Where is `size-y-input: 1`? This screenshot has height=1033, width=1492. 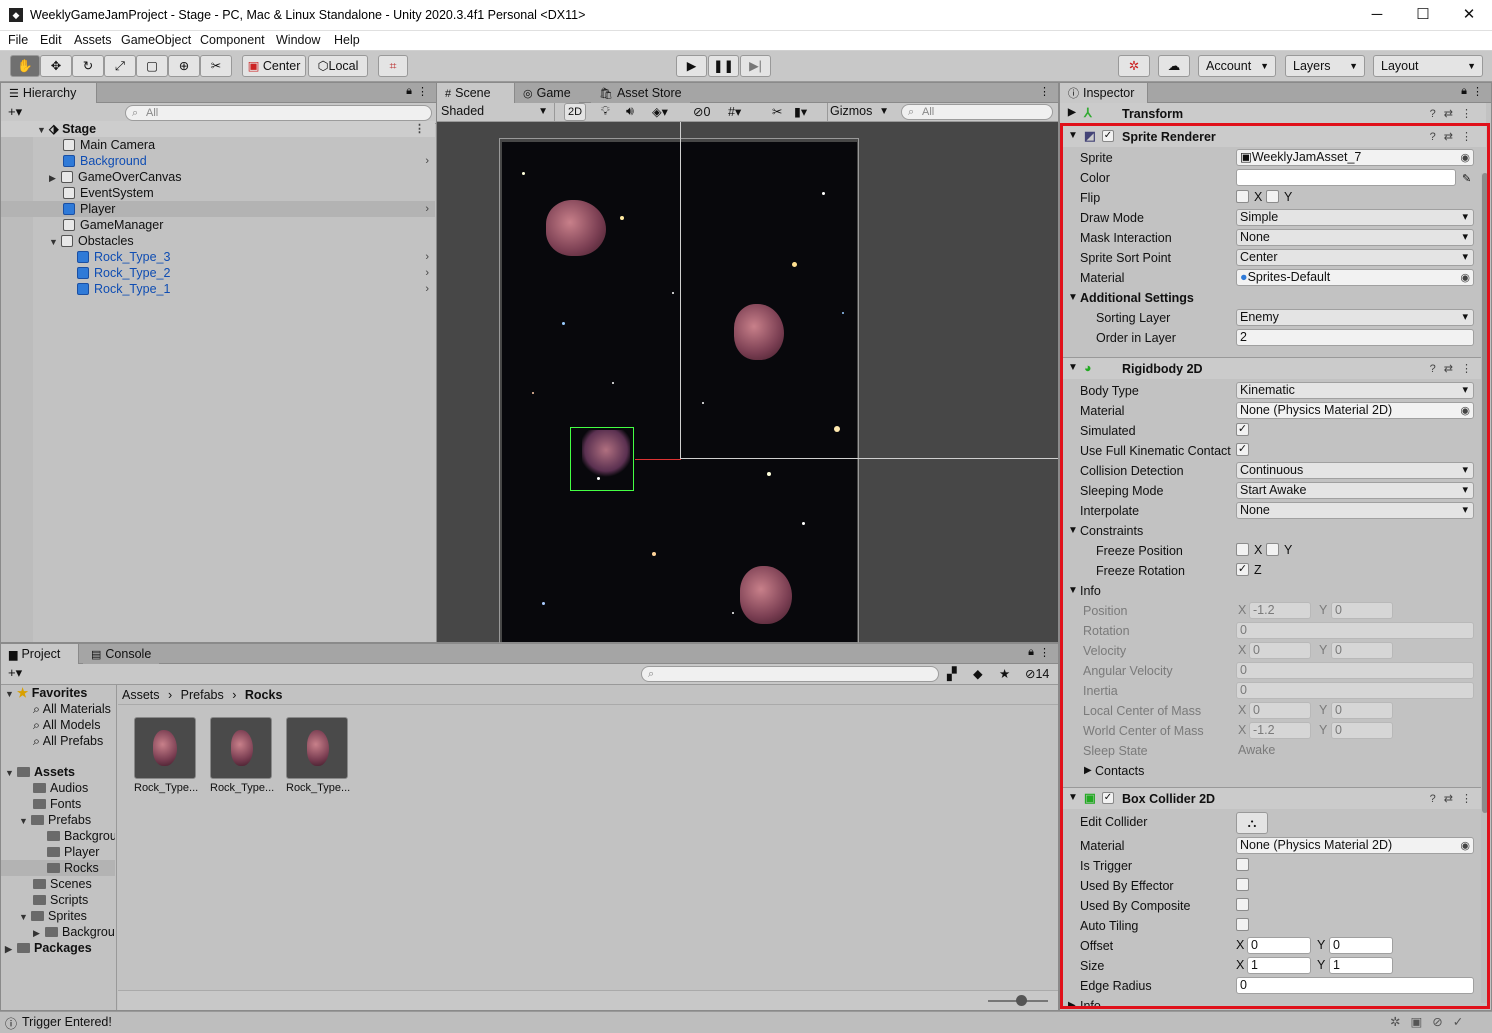
size-y-input: 1 is located at coordinates (1361, 965).